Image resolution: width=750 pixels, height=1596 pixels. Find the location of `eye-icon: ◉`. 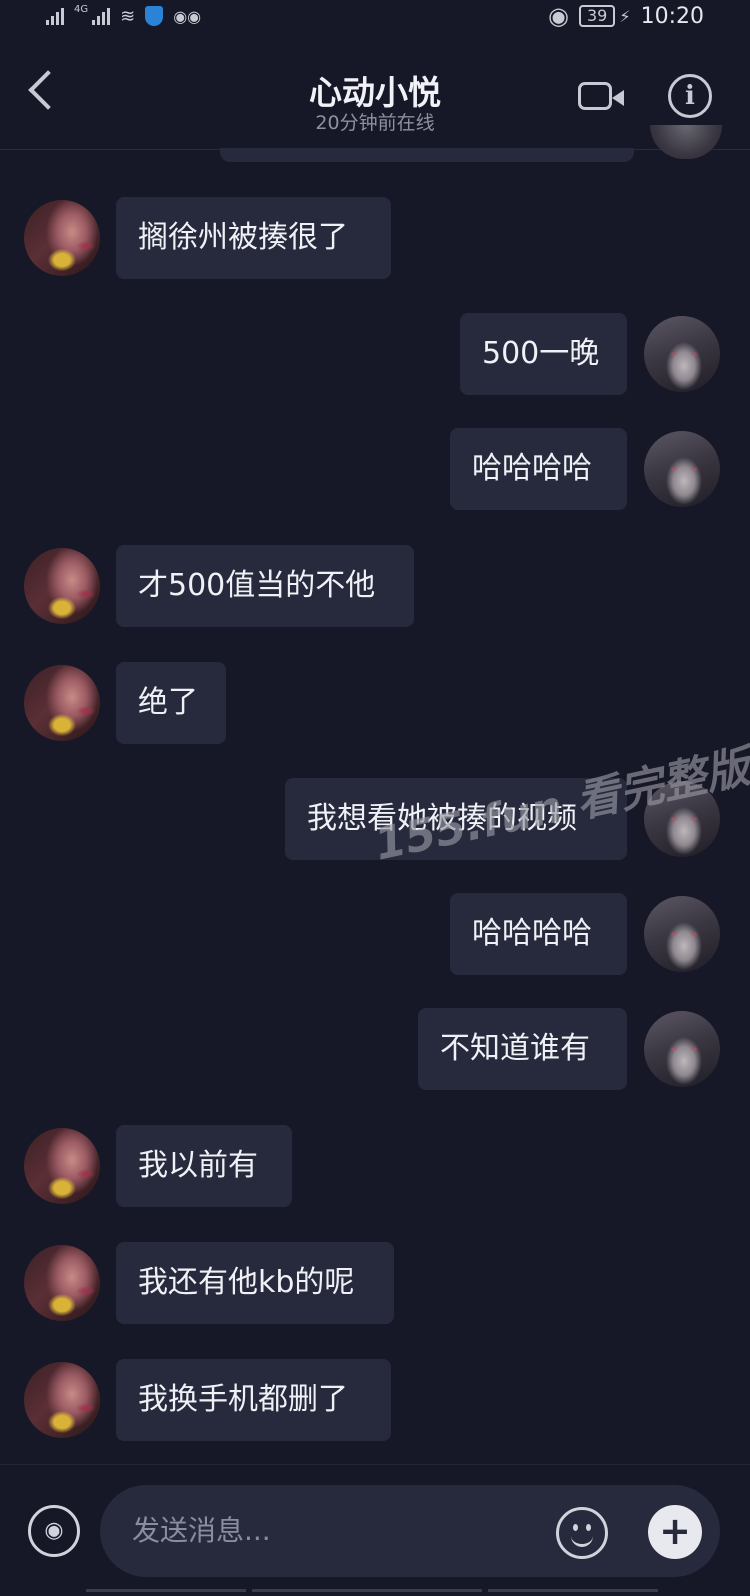

eye-icon: ◉ is located at coordinates (558, 16).